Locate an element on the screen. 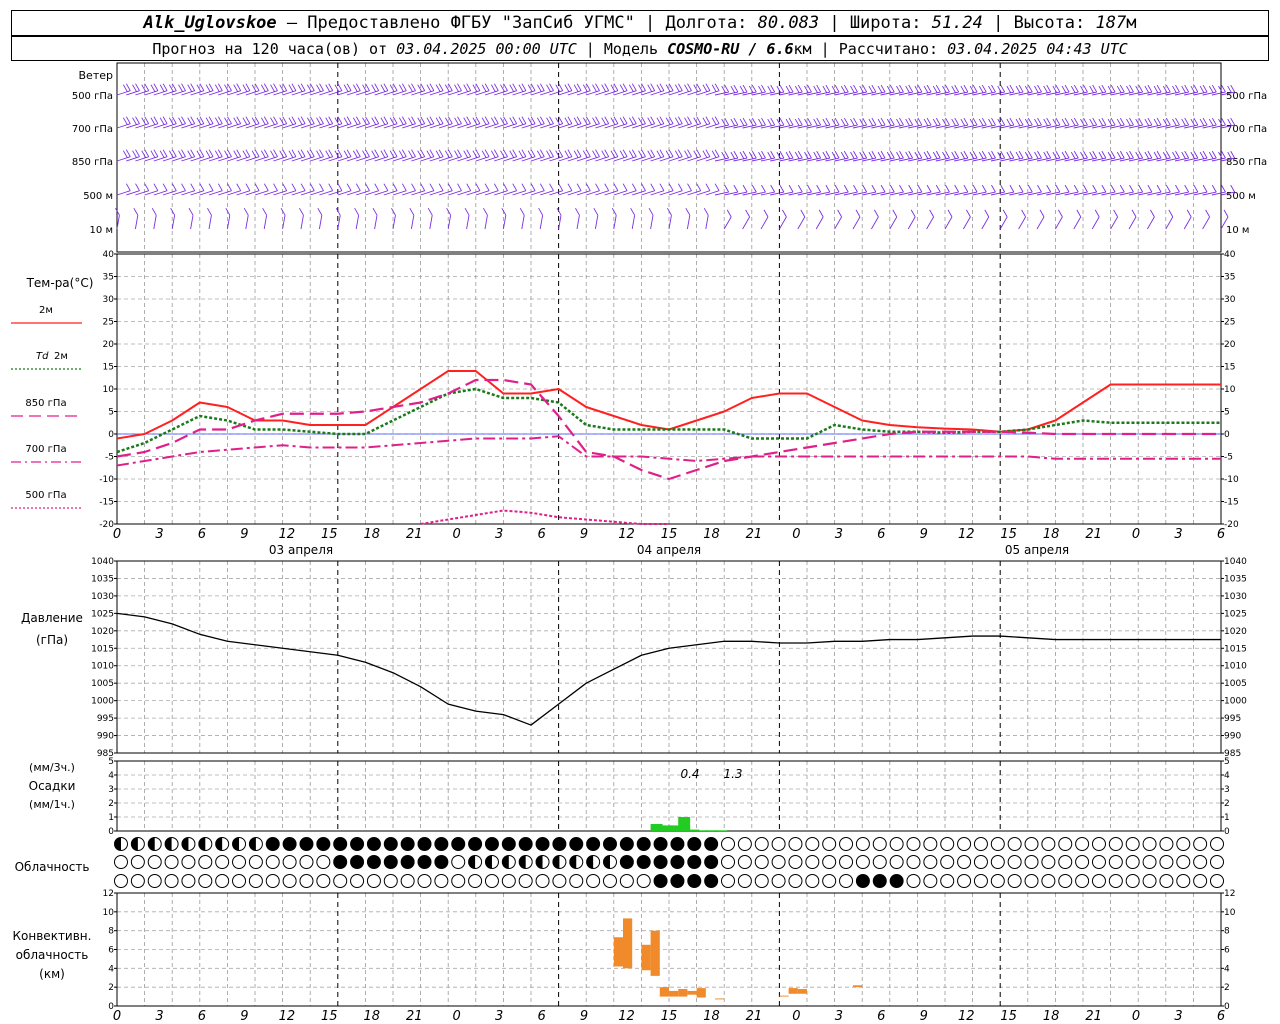  conv-x-hour-label: 3 is located at coordinates (499, 1016).